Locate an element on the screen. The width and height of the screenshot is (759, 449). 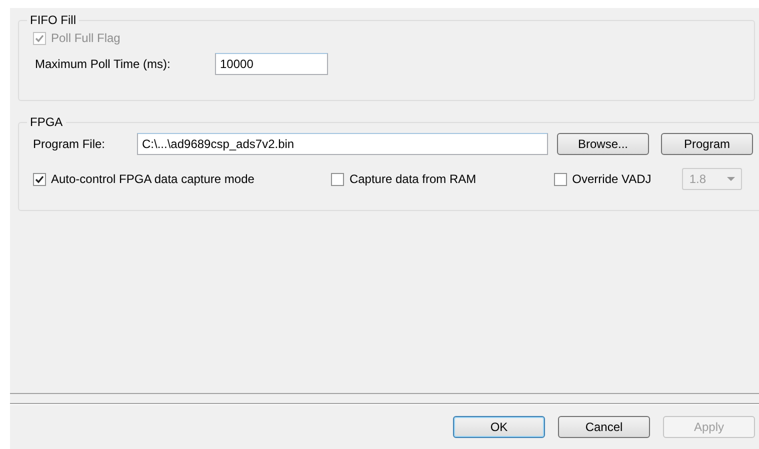
group-title: FPGA is located at coordinates (46, 122).